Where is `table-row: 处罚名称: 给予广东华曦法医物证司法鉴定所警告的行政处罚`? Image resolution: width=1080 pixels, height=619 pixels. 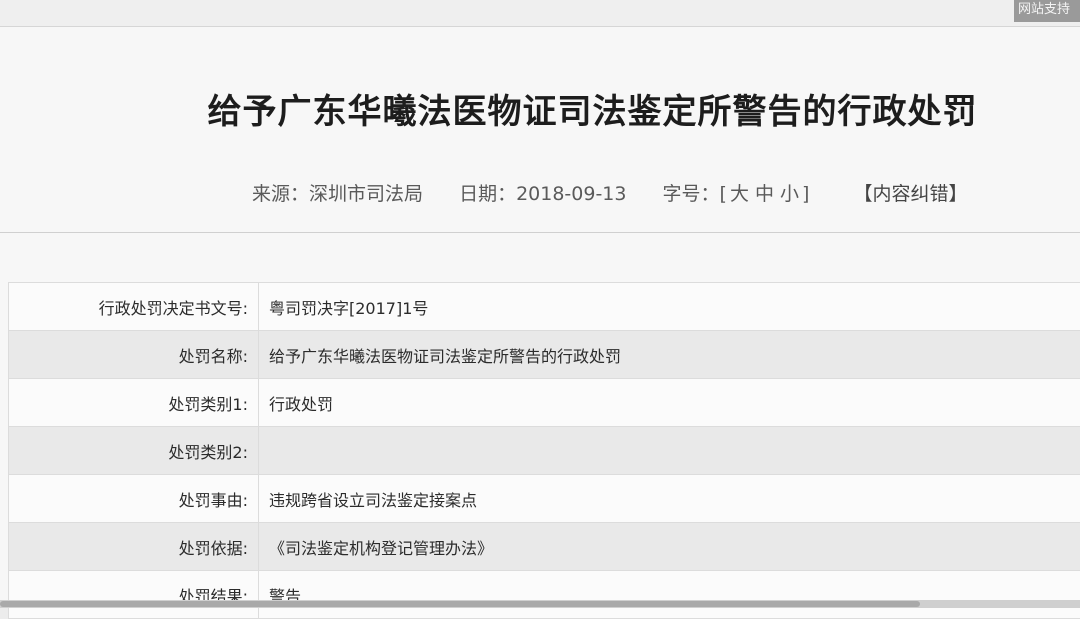 table-row: 处罚名称: 给予广东华曦法医物证司法鉴定所警告的行政处罚 is located at coordinates (544, 355).